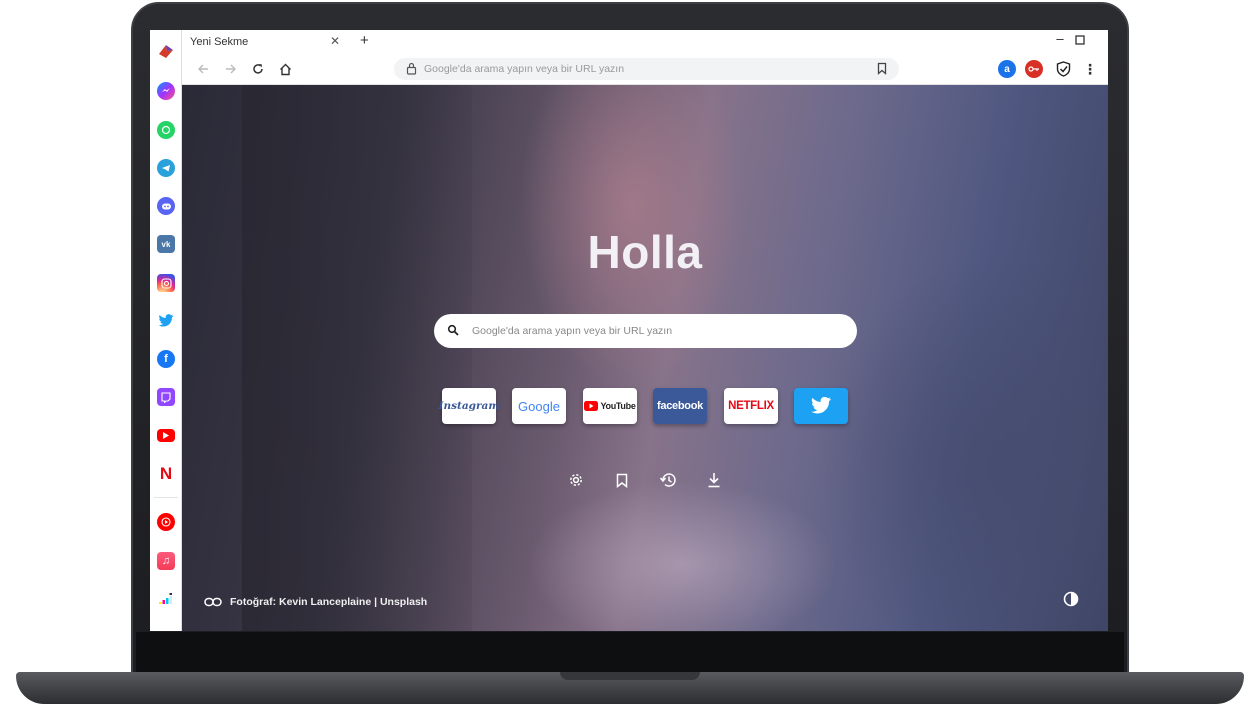 The image size is (1260, 722). What do you see at coordinates (572, 331) in the screenshot?
I see `search-placeholder: Google'da arama yapın veya bir URL yazın` at bounding box center [572, 331].